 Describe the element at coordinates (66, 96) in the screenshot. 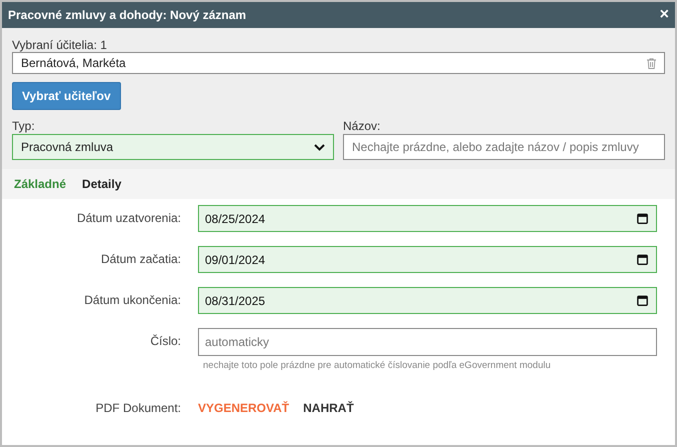

I see `select-teachers-button: Vybrať učiteľov` at that location.